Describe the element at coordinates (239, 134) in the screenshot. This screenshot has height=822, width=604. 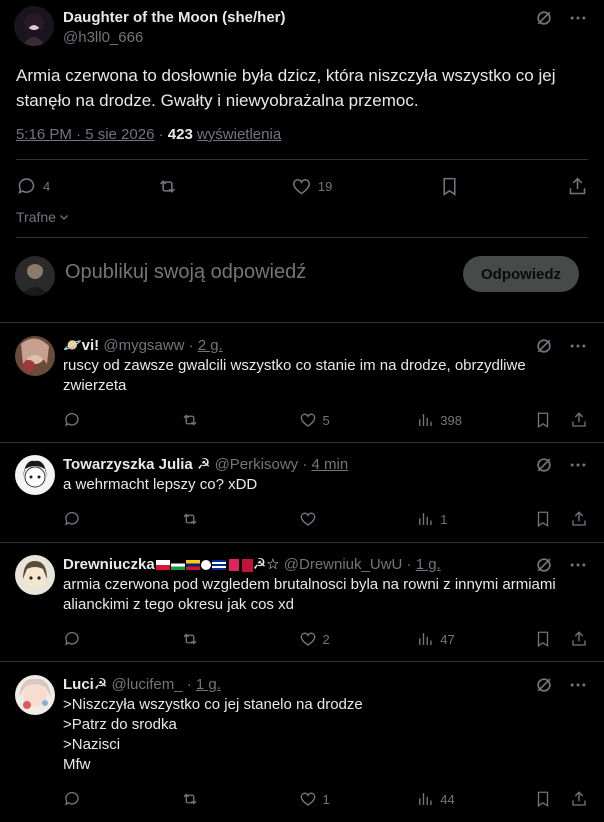
I see `views-label: wyświetlenia` at that location.